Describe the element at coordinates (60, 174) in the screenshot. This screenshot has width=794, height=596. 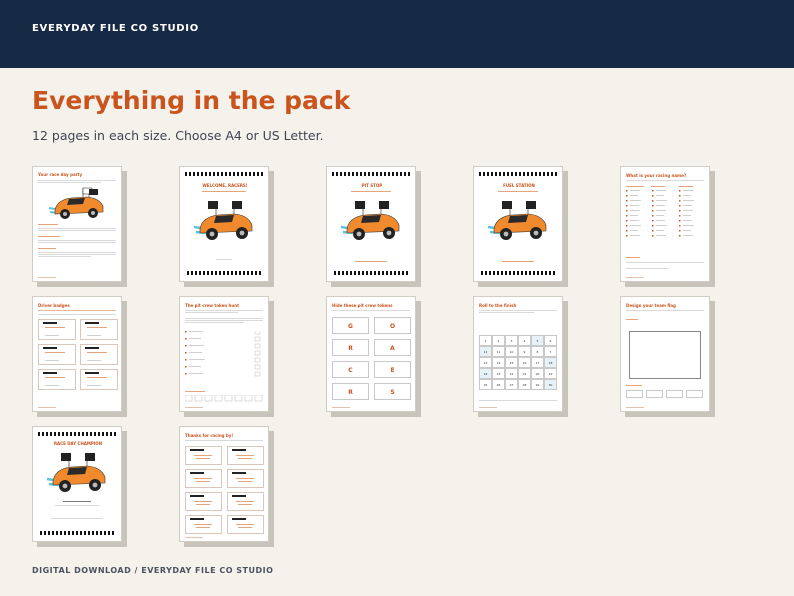
I see `page-title-text: Your race day party` at that location.